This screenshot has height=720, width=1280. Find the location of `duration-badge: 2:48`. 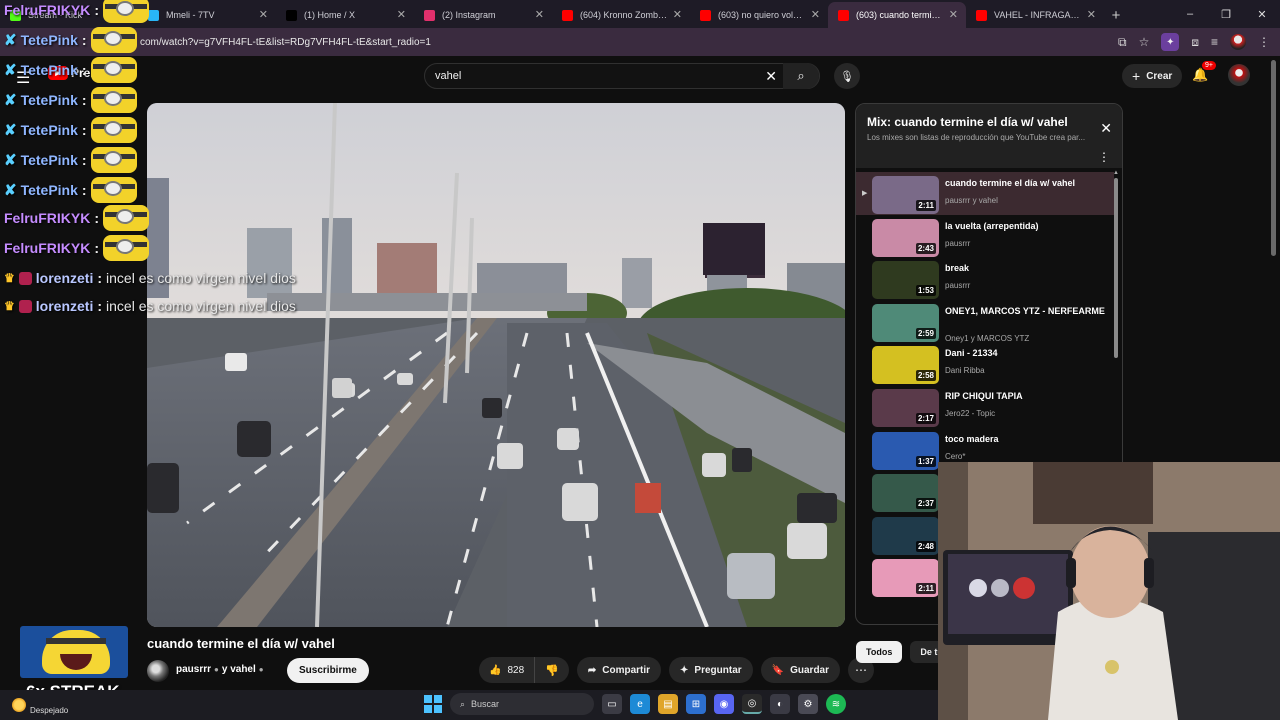

duration-badge: 2:48 is located at coordinates (925, 546).